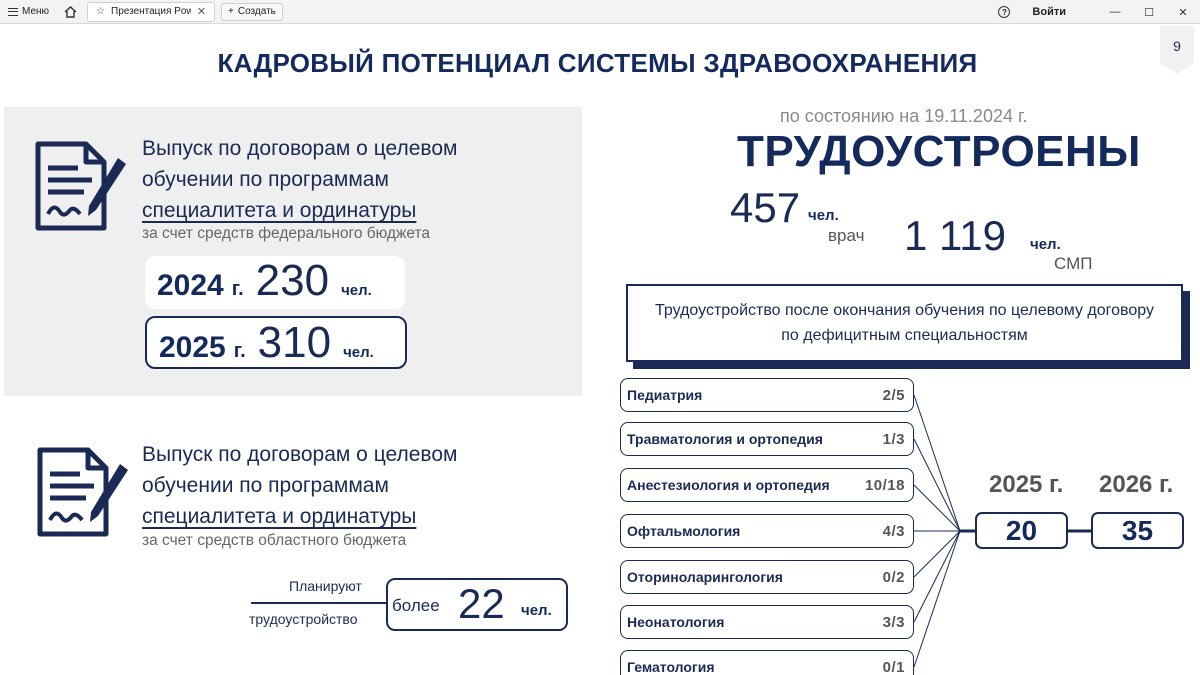 The width and height of the screenshot is (1200, 675). Describe the element at coordinates (725, 439) in the screenshot. I see `specialty-name: Травматология и ортопедия` at that location.